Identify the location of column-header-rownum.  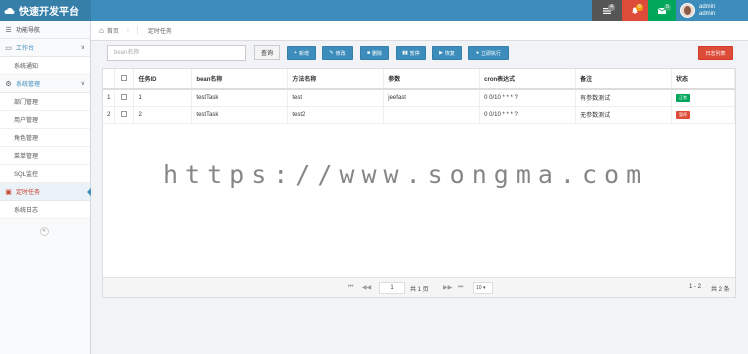
(109, 79).